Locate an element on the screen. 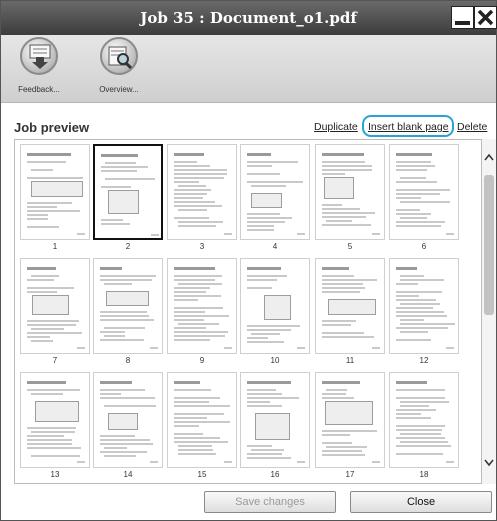 The height and width of the screenshot is (521, 497). page-number: 5 is located at coordinates (350, 246).